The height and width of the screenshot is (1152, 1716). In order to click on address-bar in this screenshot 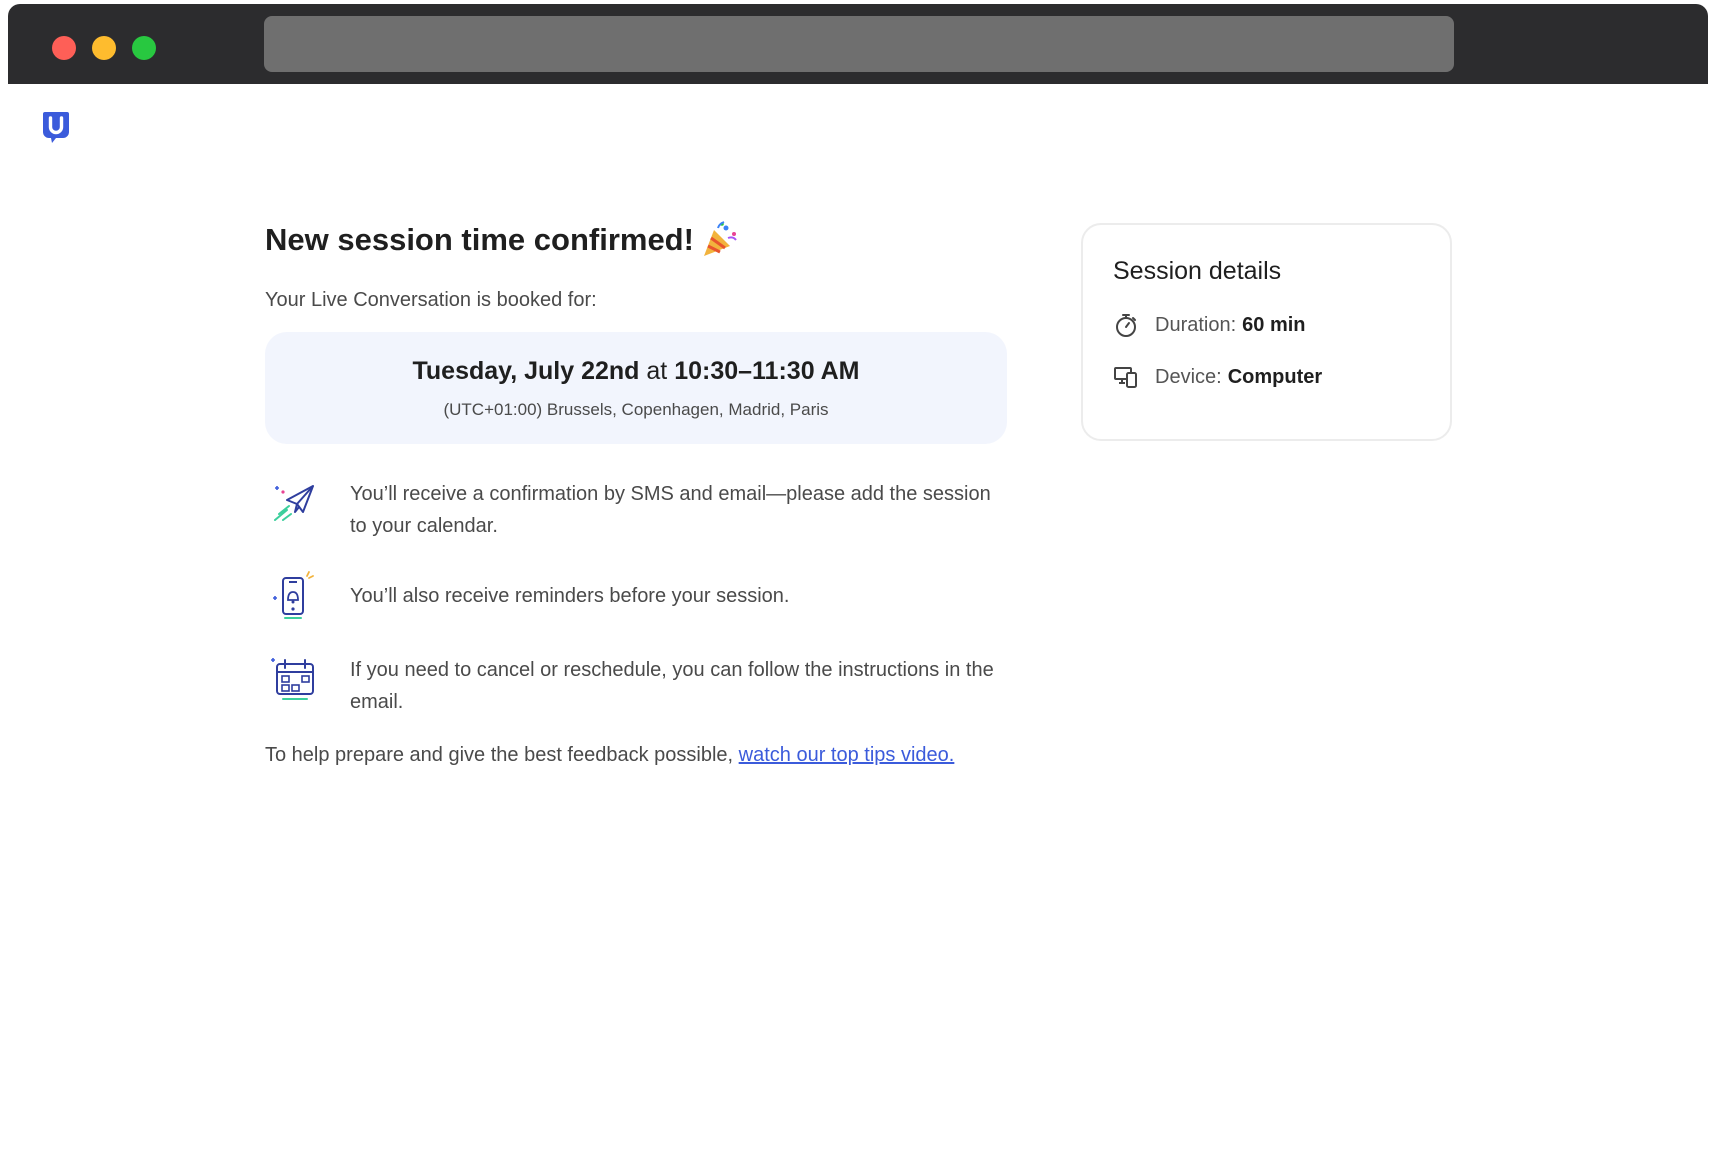, I will do `click(859, 44)`.